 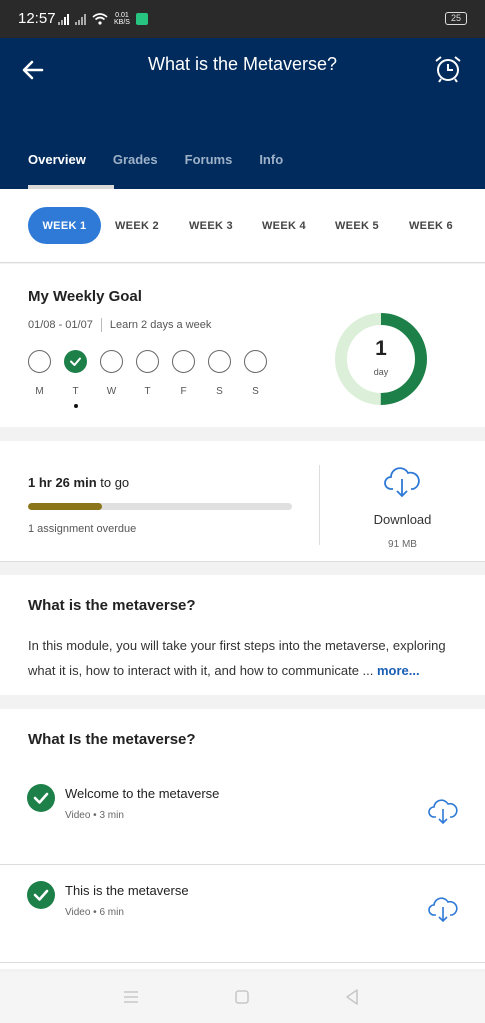 What do you see at coordinates (131, 997) in the screenshot?
I see `menu-icon` at bounding box center [131, 997].